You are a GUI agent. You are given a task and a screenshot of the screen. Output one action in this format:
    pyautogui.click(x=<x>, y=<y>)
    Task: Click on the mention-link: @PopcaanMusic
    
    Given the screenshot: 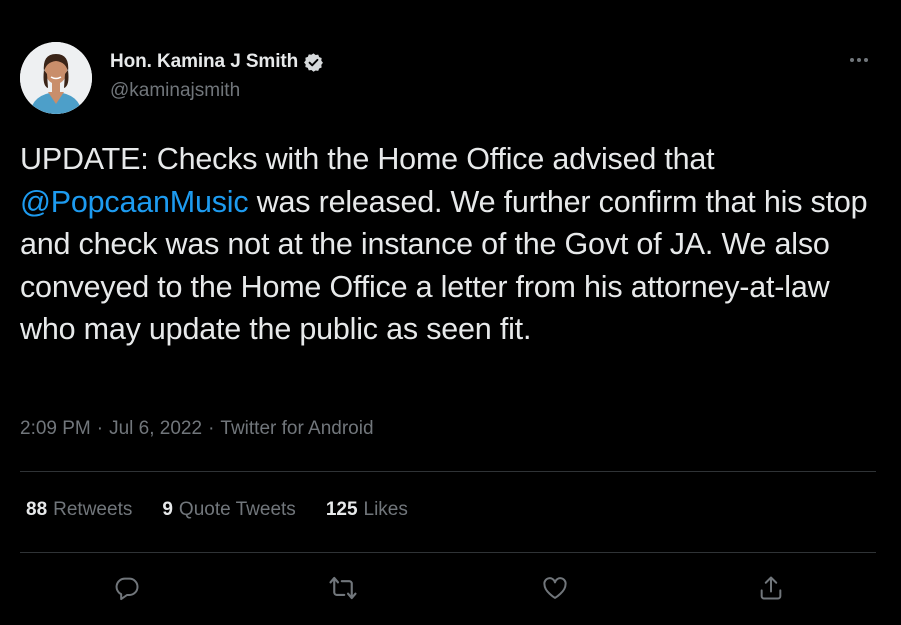 What is the action you would take?
    pyautogui.click(x=134, y=202)
    